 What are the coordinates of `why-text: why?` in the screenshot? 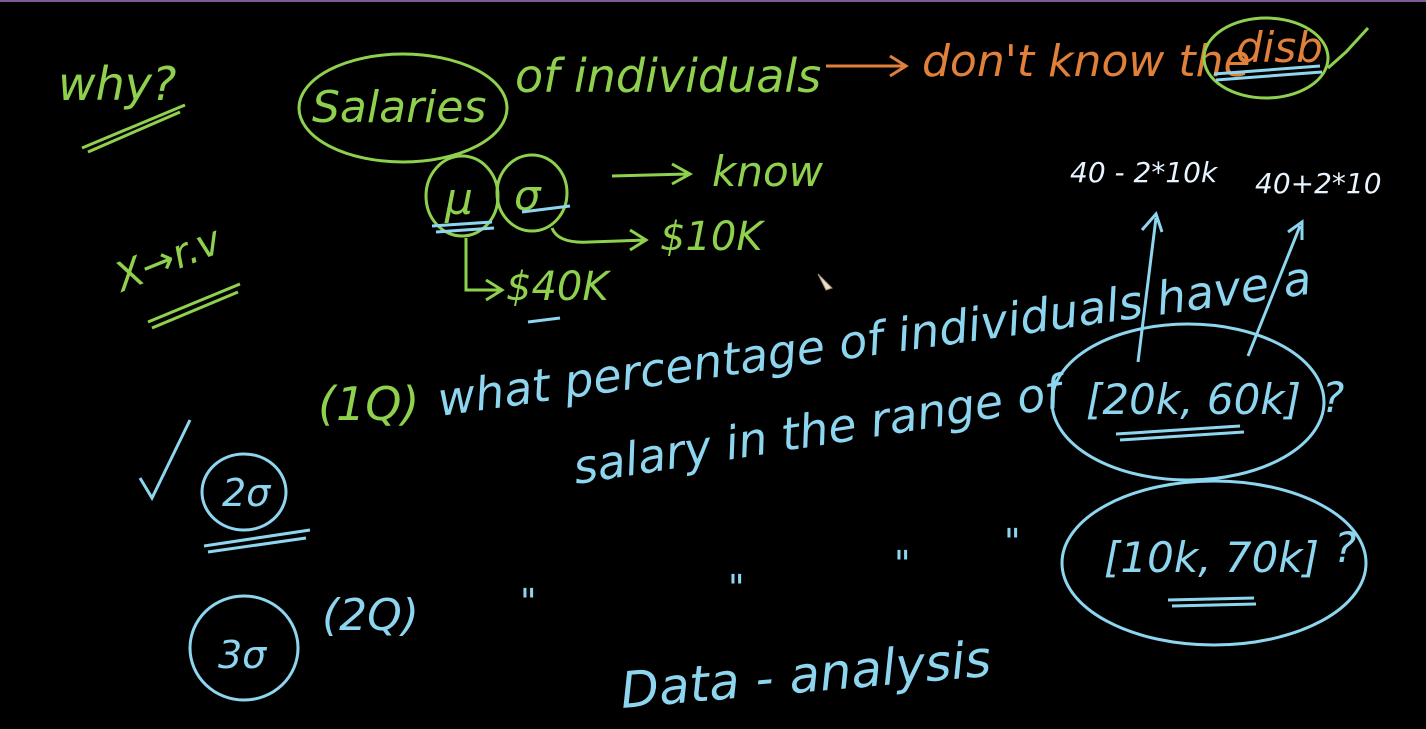 It's located at (117, 84).